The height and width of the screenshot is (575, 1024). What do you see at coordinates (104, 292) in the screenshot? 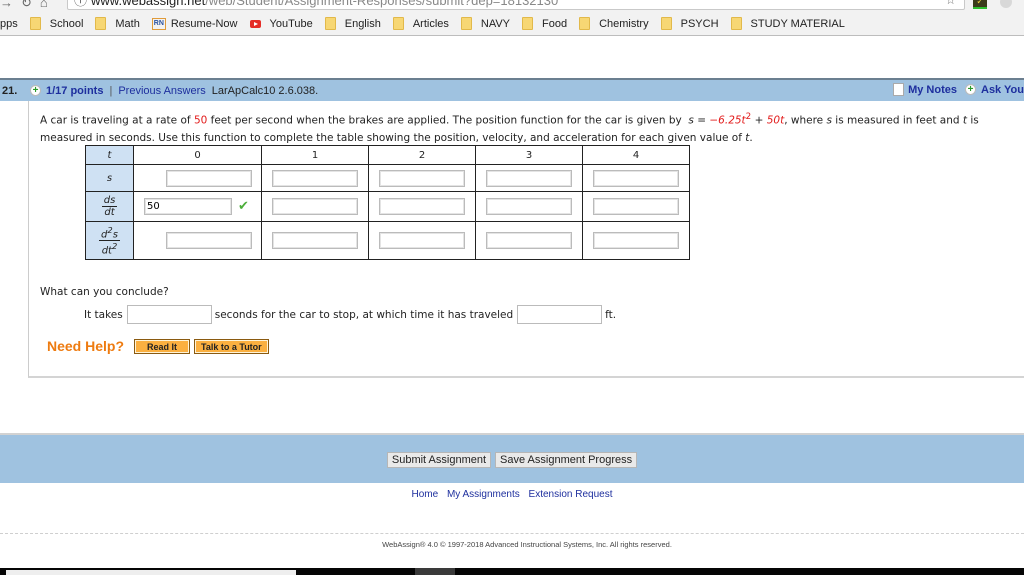
I see `conclude-label: What can you conclude?` at bounding box center [104, 292].